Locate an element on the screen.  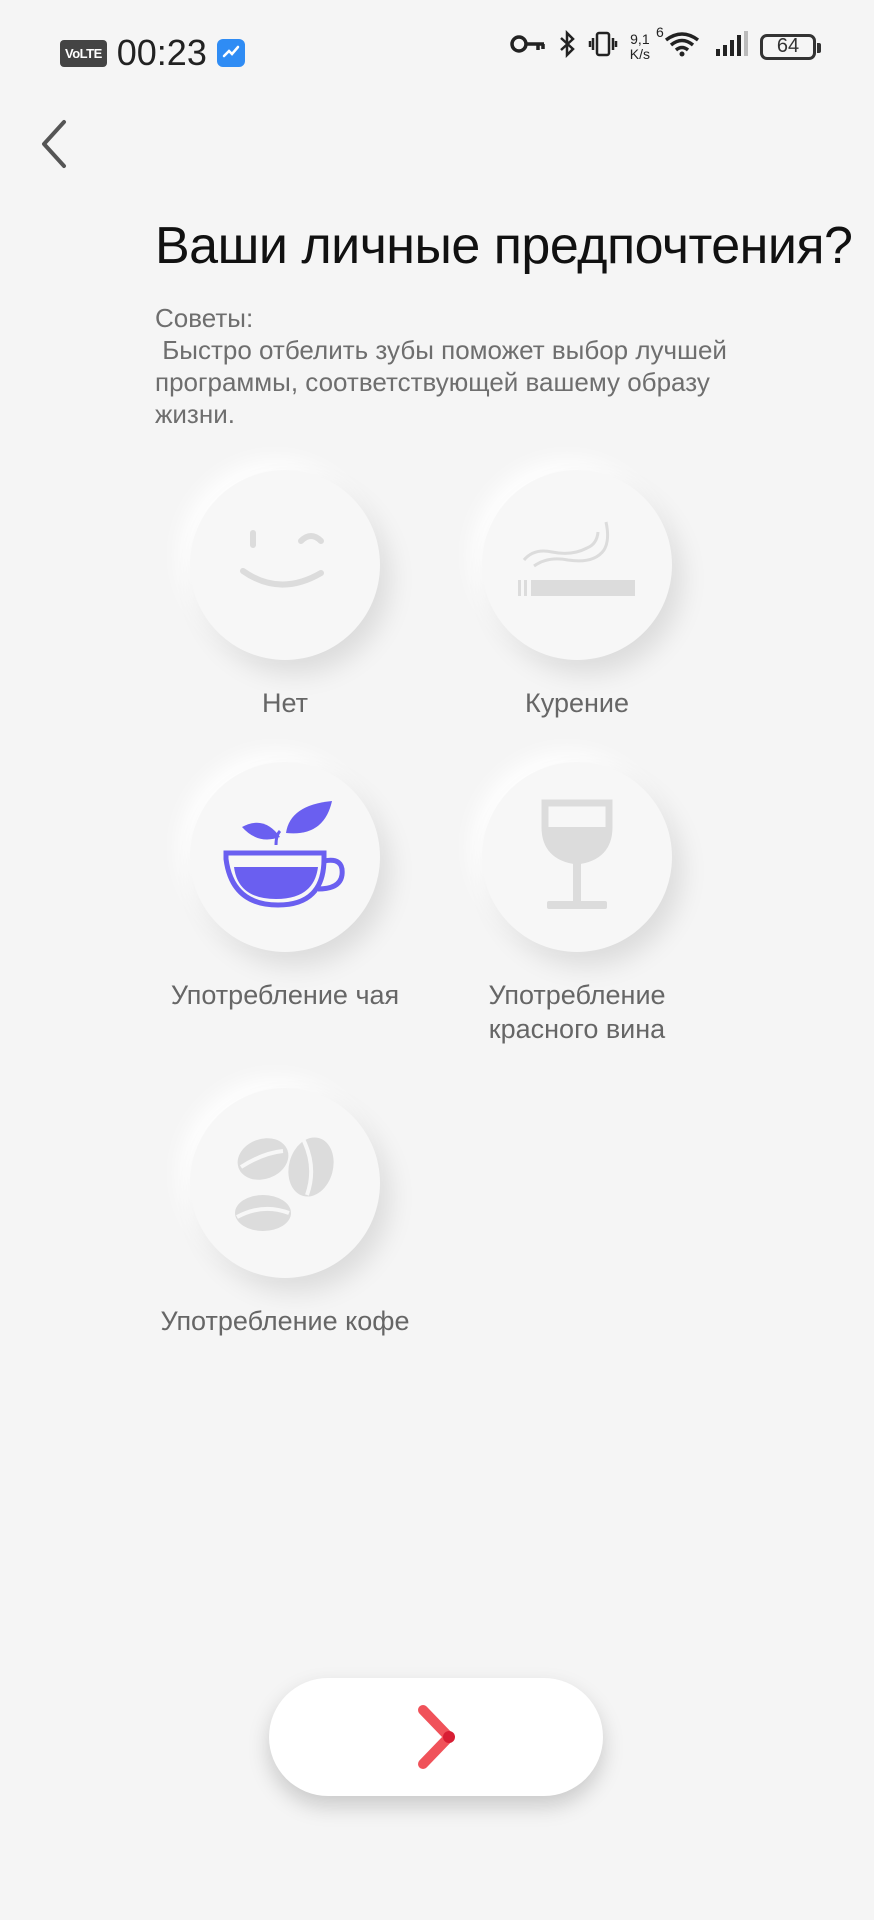
smiley-wink-icon is located at coordinates (282, 559).